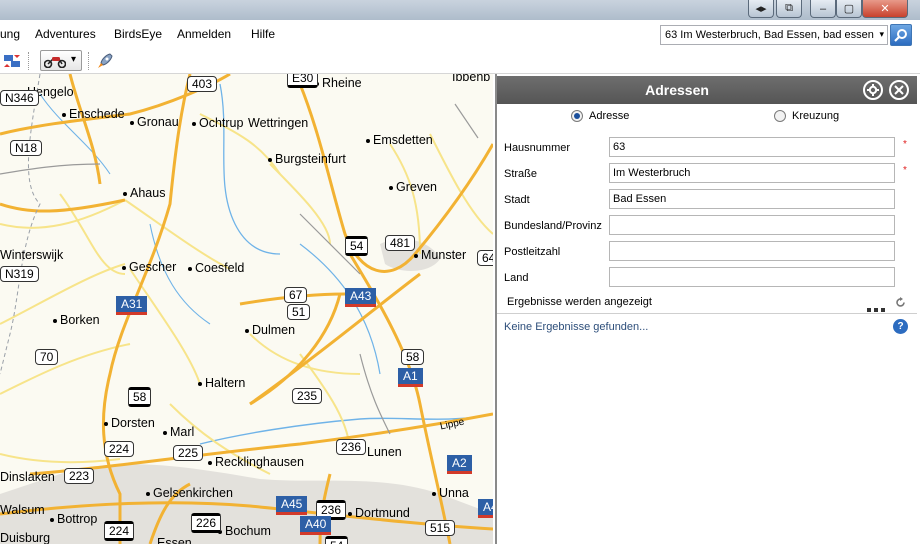  I want to click on panel-settings-button, so click(873, 90).